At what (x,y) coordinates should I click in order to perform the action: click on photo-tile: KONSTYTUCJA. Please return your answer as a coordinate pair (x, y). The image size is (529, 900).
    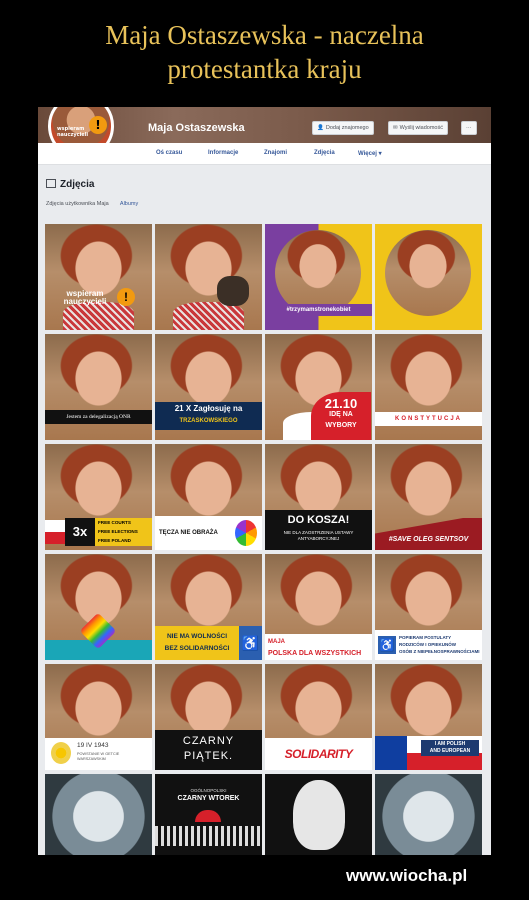
    Looking at the image, I should click on (428, 387).